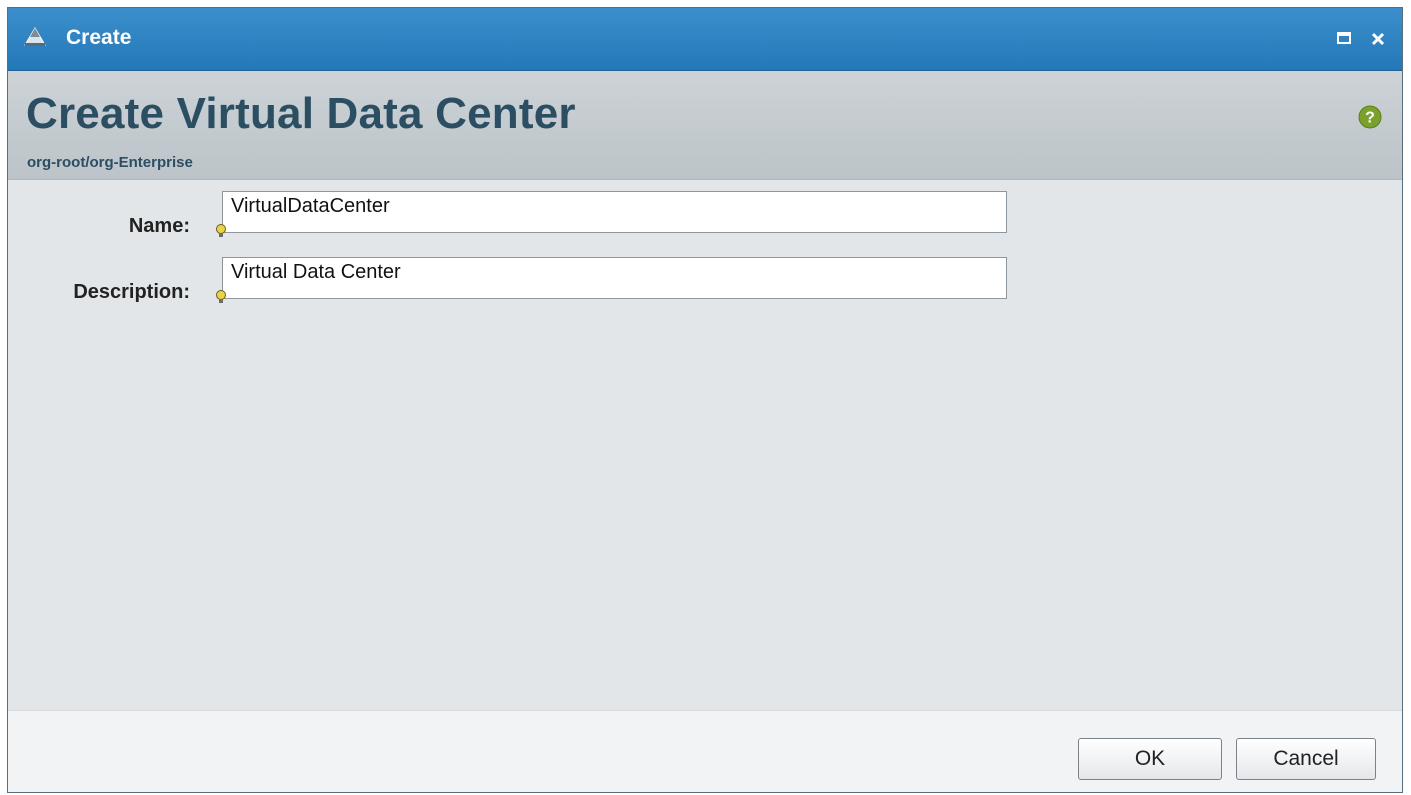 This screenshot has width=1411, height=795. I want to click on help-icon: ?, so click(1370, 117).